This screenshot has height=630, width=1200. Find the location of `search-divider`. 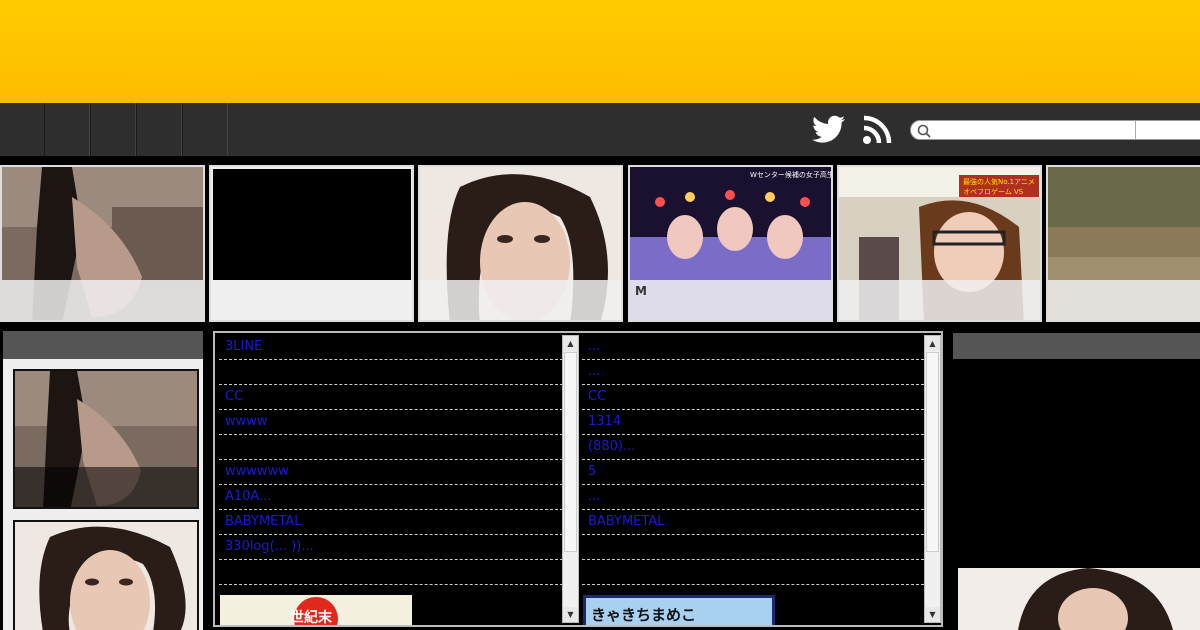

search-divider is located at coordinates (1135, 130).